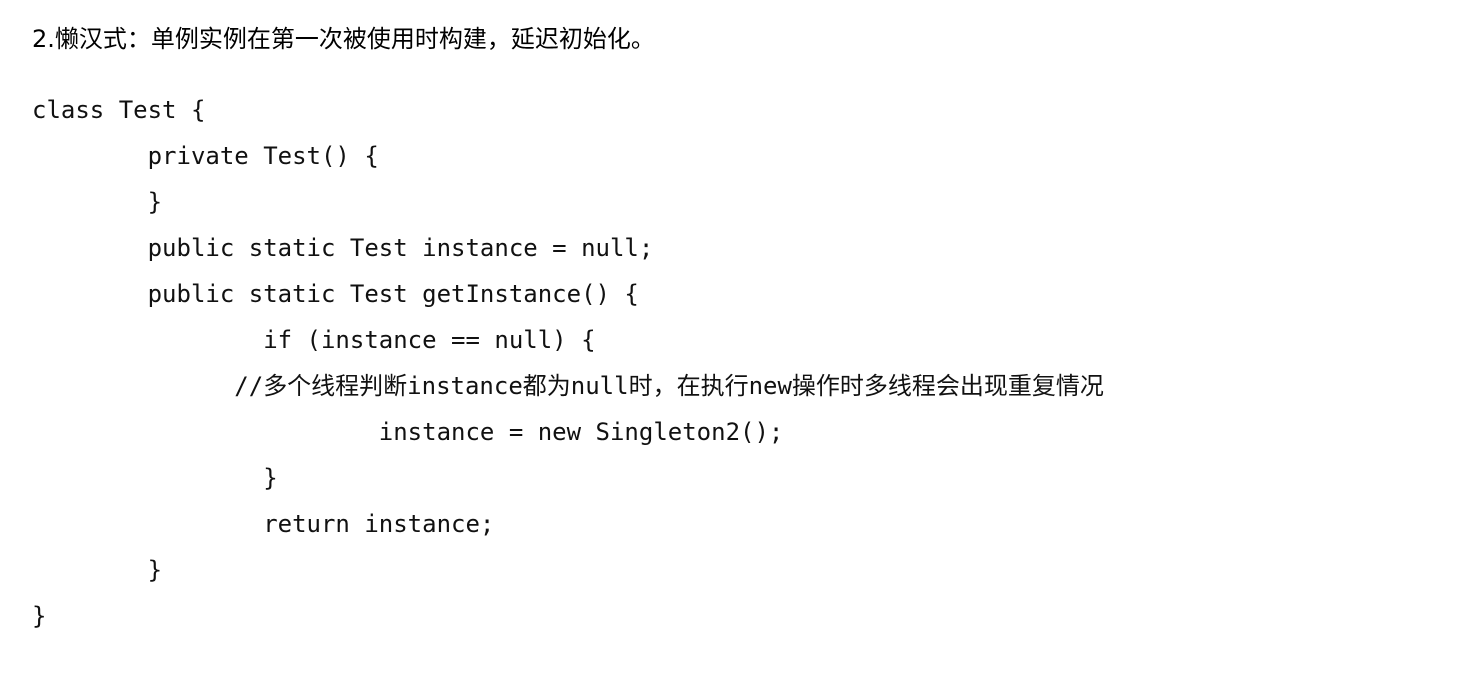 Image resolution: width=1472 pixels, height=674 pixels. Describe the element at coordinates (119, 110) in the screenshot. I see `code-line: class Test {` at that location.